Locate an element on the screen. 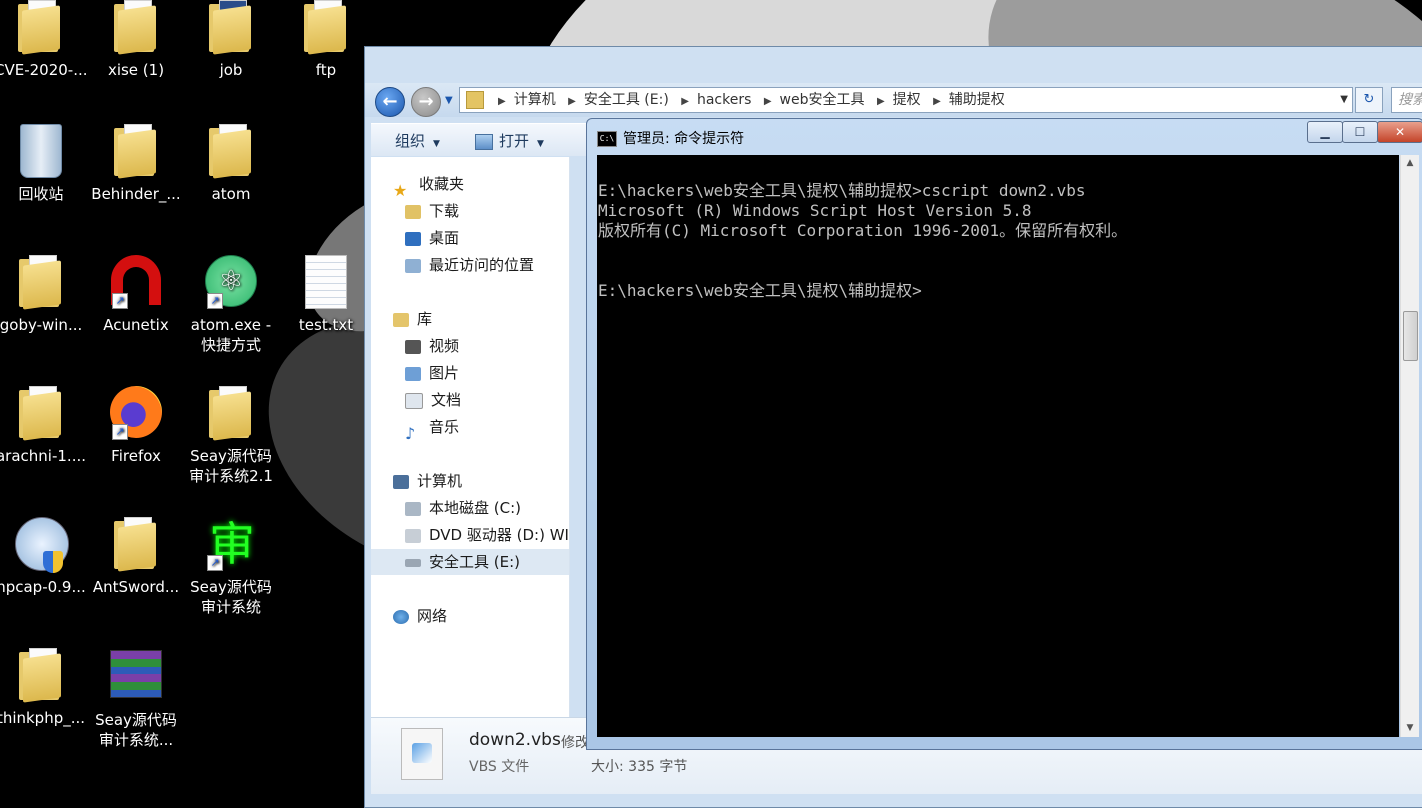 Image resolution: width=1422 pixels, height=808 pixels. desktop-icon-acunetix: ↗ Acunetix is located at coordinates (136, 295).